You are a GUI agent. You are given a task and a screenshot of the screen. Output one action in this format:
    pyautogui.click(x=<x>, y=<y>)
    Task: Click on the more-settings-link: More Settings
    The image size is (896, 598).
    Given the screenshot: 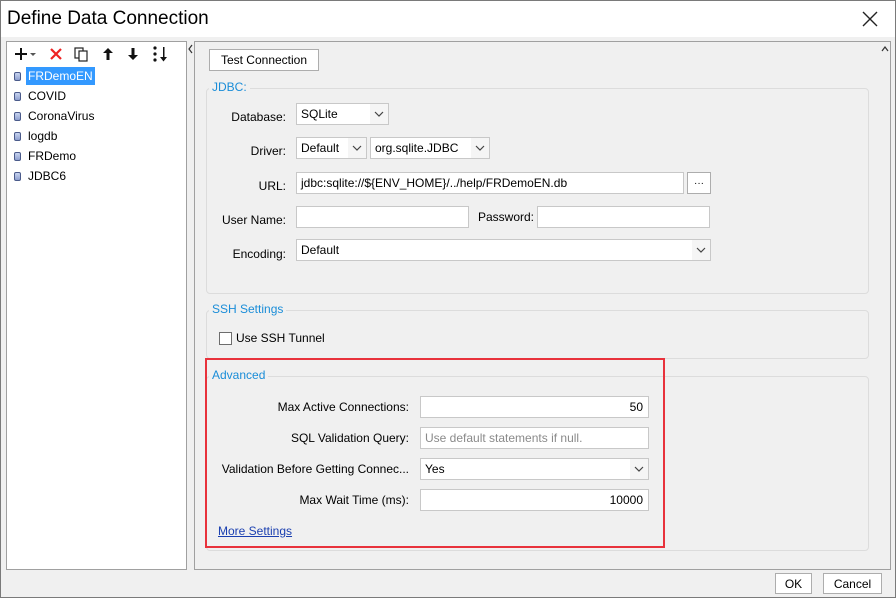 What is the action you would take?
    pyautogui.click(x=255, y=531)
    